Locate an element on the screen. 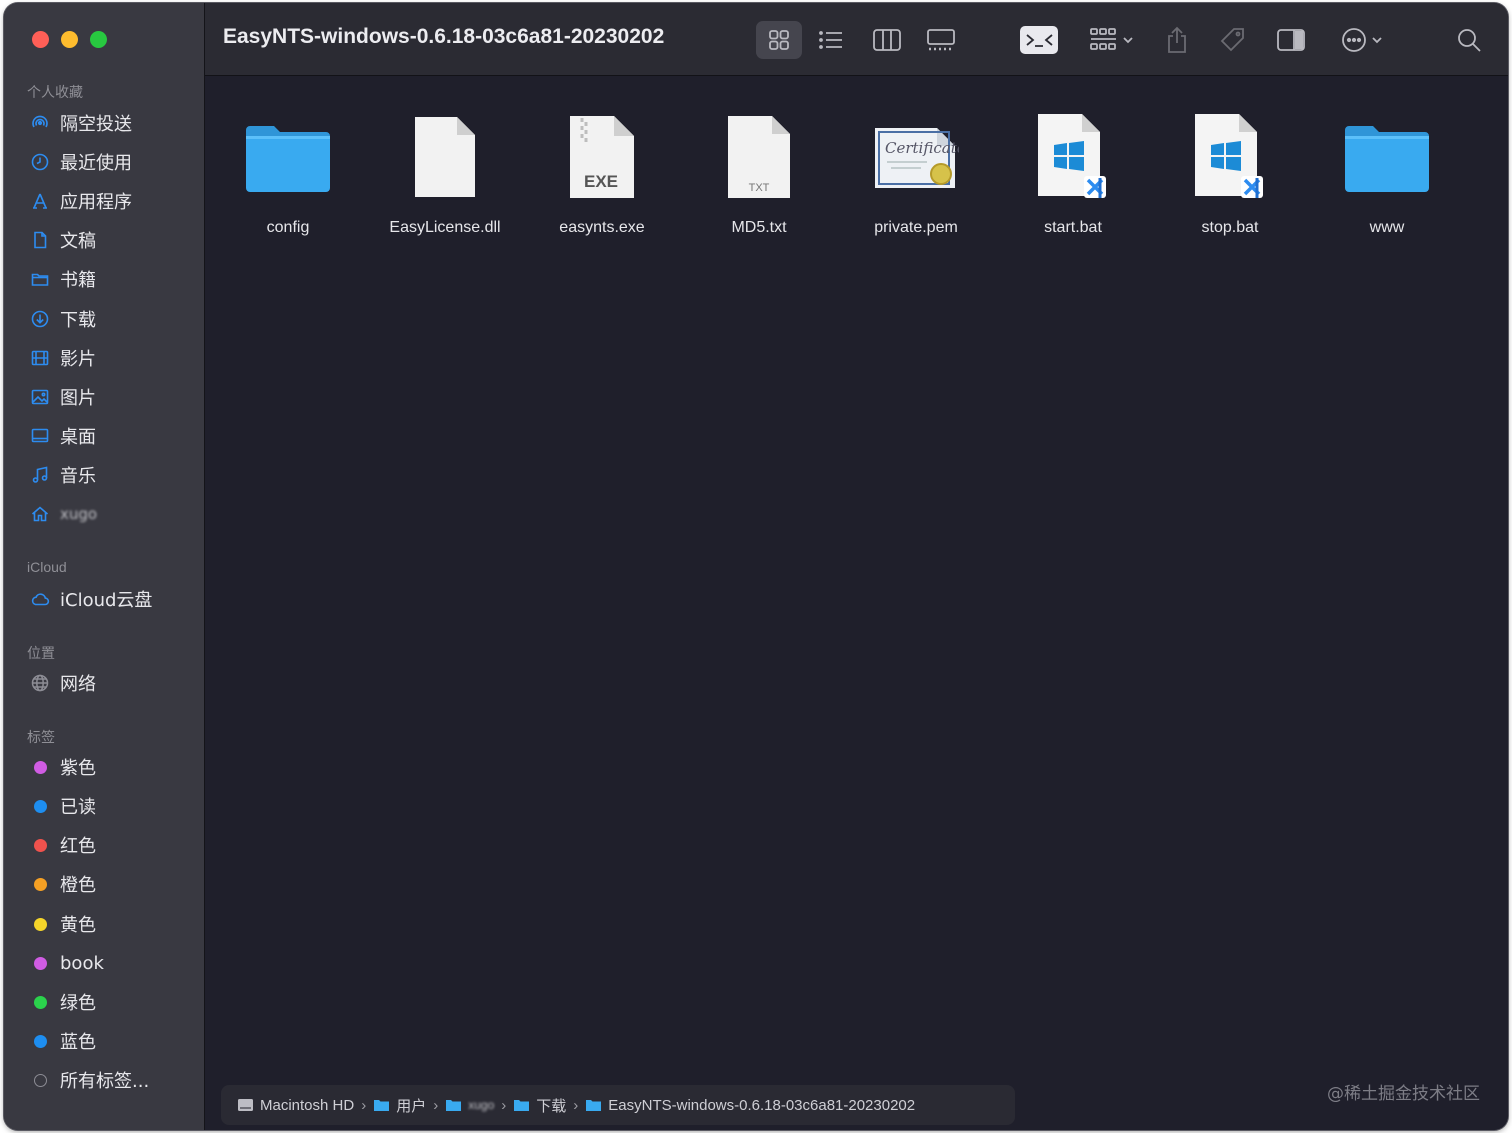 The height and width of the screenshot is (1133, 1512). desktop-icon is located at coordinates (40, 436).